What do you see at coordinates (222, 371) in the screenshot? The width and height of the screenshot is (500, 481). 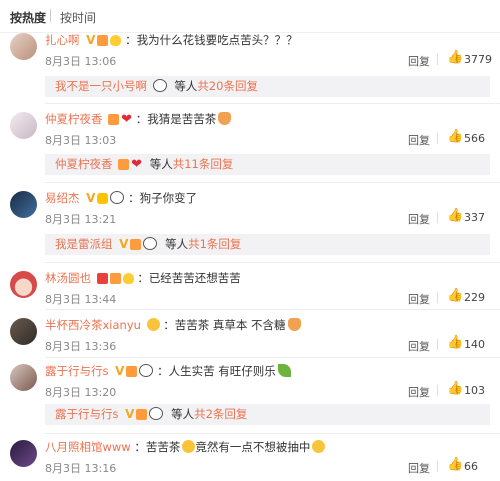 I see `comment-text: 人生实苦 有旺仔则乐` at bounding box center [222, 371].